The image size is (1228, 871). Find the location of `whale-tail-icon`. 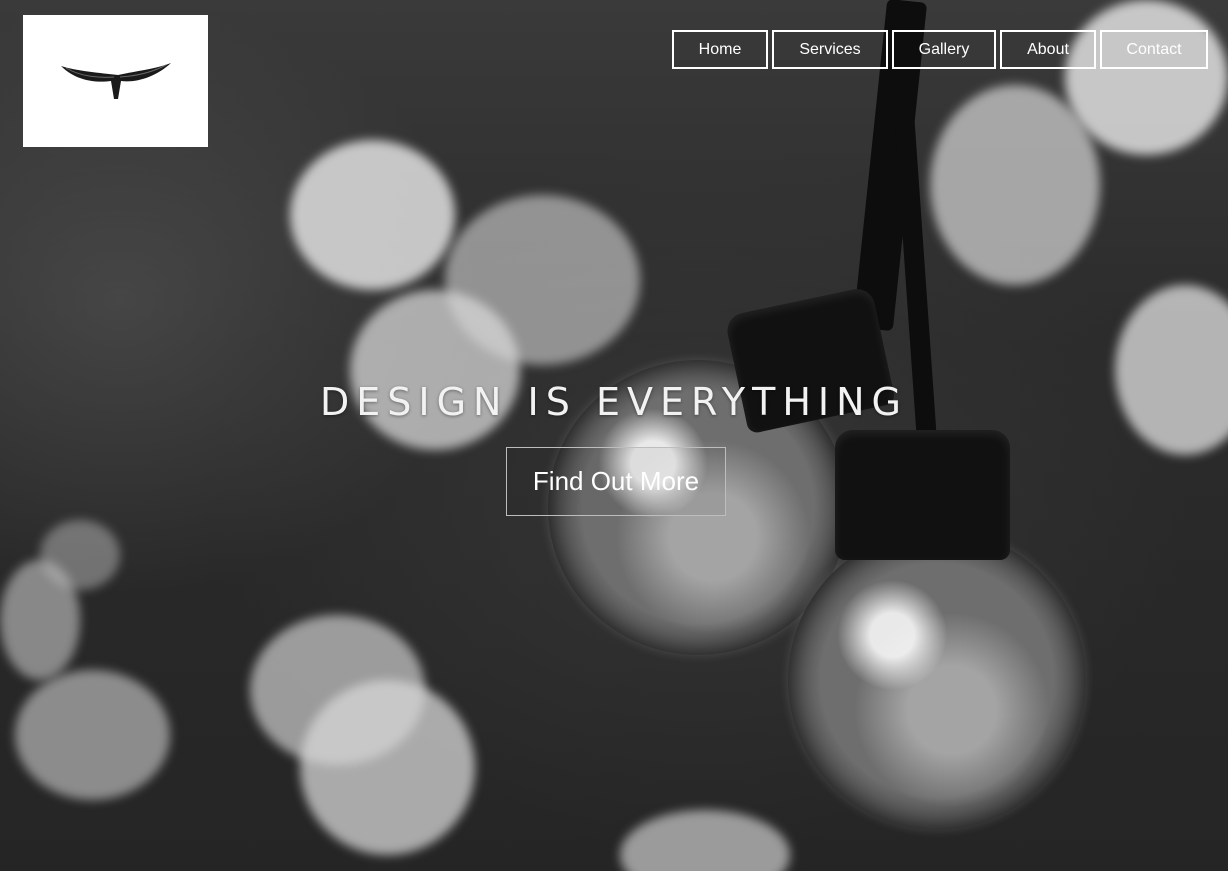

whale-tail-icon is located at coordinates (115, 81).